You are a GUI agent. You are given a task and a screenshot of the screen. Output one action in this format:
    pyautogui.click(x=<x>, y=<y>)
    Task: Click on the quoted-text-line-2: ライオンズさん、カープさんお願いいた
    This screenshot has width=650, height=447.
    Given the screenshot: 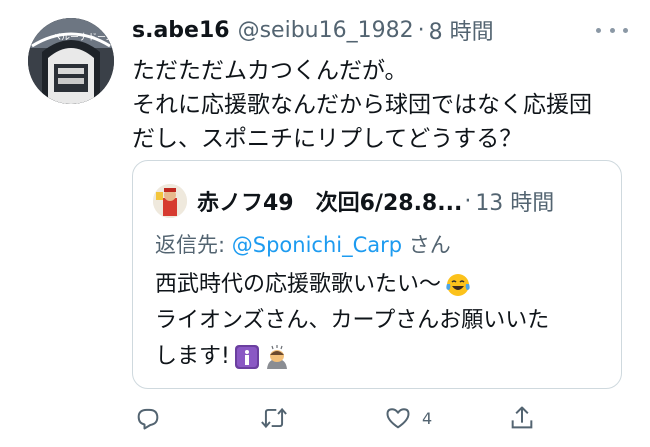 What is the action you would take?
    pyautogui.click(x=380, y=321)
    